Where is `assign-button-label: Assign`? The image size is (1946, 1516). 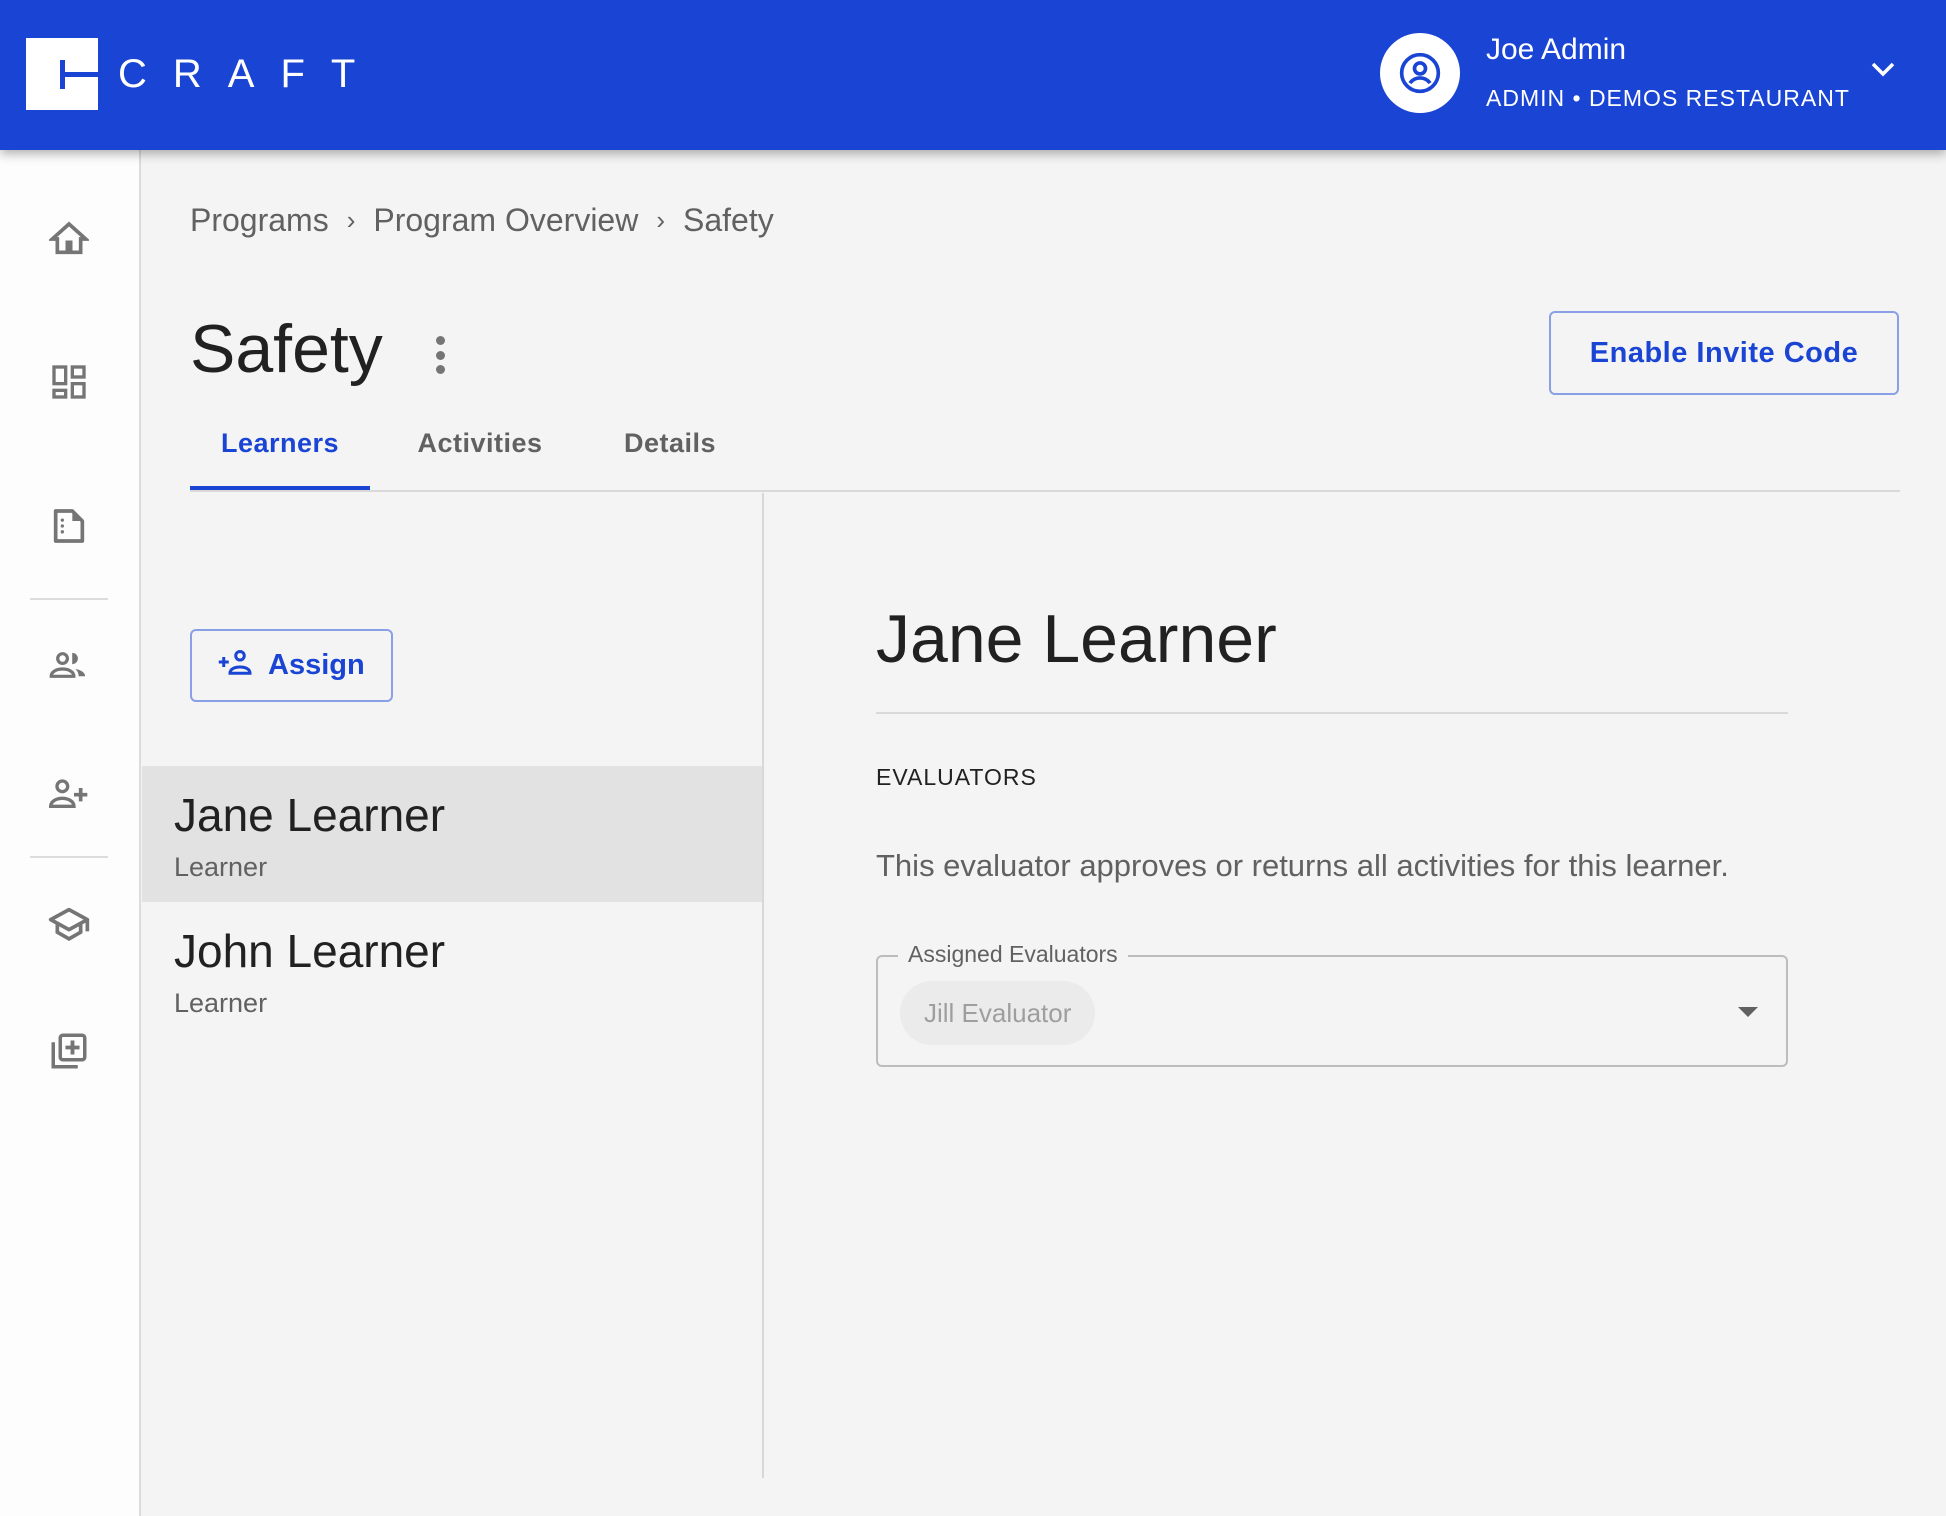 assign-button-label: Assign is located at coordinates (316, 665).